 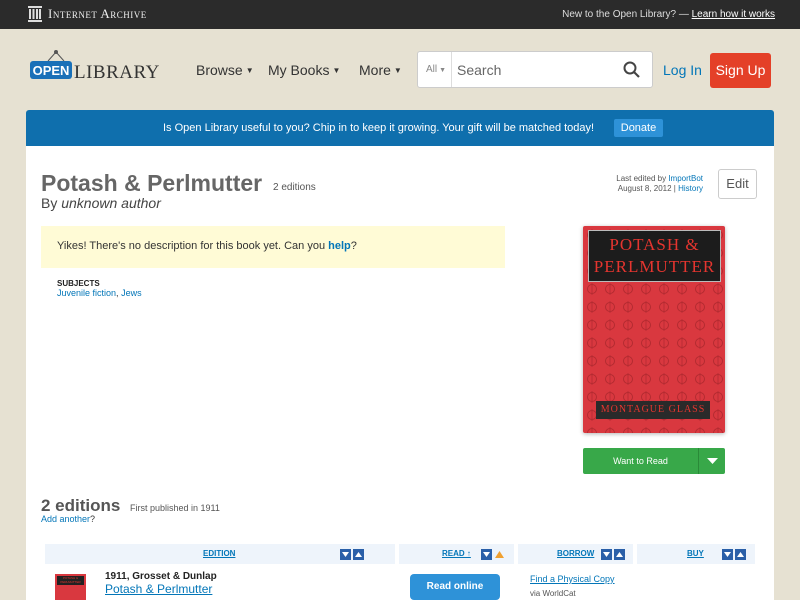 I want to click on search-icon, so click(x=631, y=69).